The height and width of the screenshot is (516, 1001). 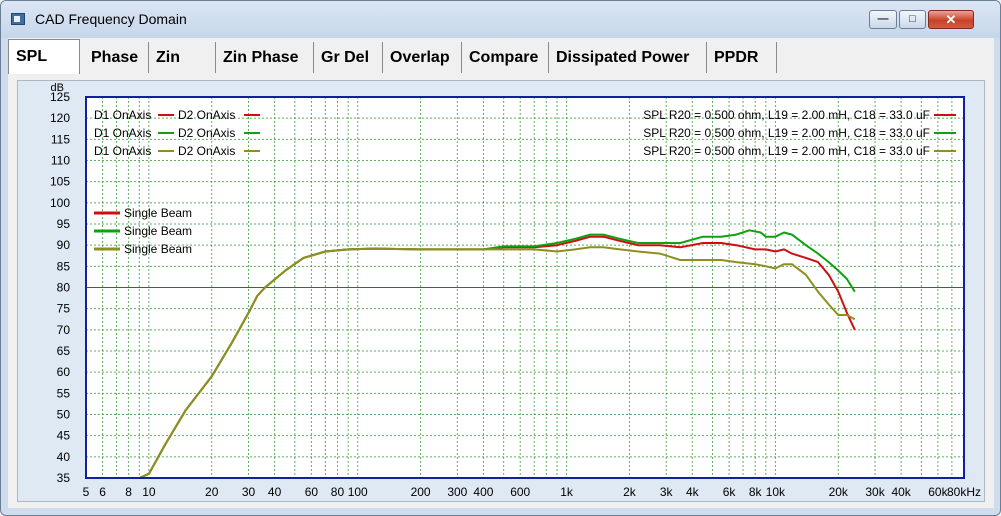 What do you see at coordinates (64, 266) in the screenshot?
I see `y-tick-label: 85` at bounding box center [64, 266].